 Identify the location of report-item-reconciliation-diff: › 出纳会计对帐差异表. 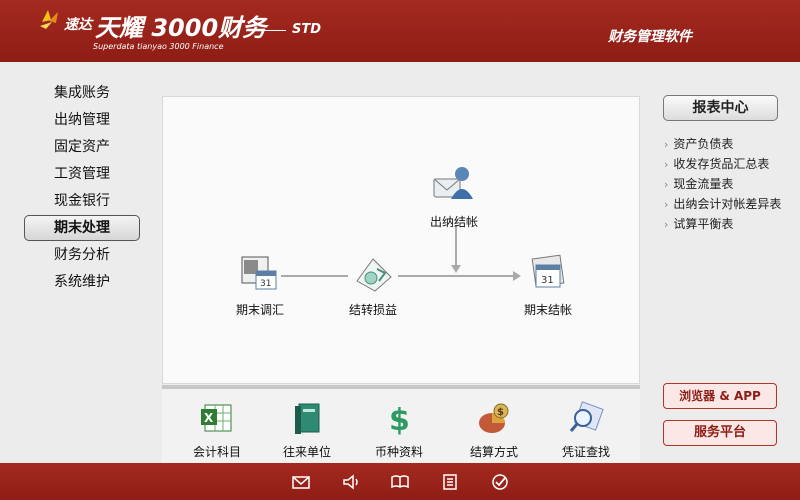
(732, 204).